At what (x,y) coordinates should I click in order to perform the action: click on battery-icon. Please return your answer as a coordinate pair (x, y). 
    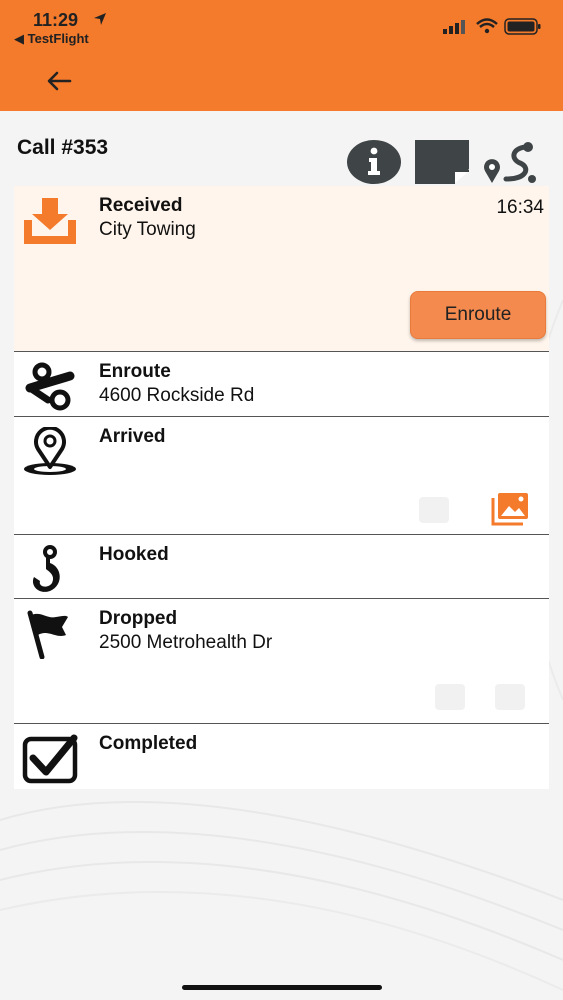
    Looking at the image, I should click on (522, 26).